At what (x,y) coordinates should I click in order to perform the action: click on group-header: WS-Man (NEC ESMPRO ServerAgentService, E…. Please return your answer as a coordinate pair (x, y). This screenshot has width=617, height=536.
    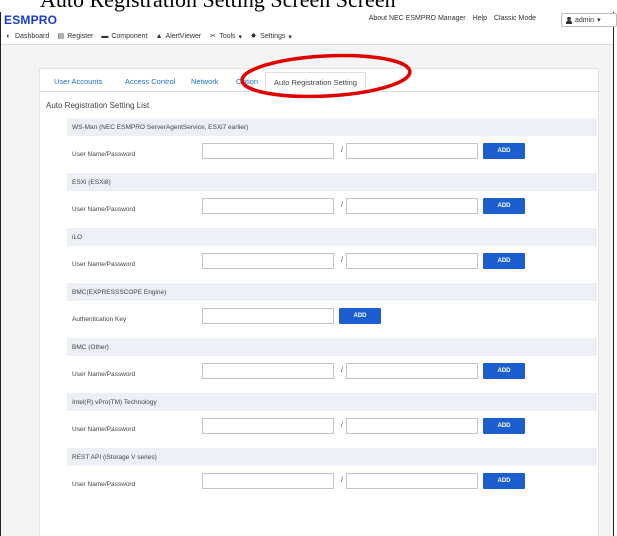
    Looking at the image, I should click on (332, 127).